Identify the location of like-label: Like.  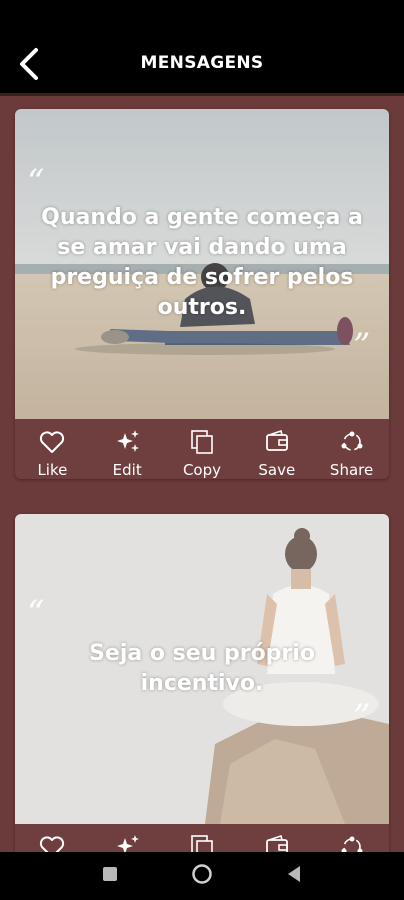
(52, 470).